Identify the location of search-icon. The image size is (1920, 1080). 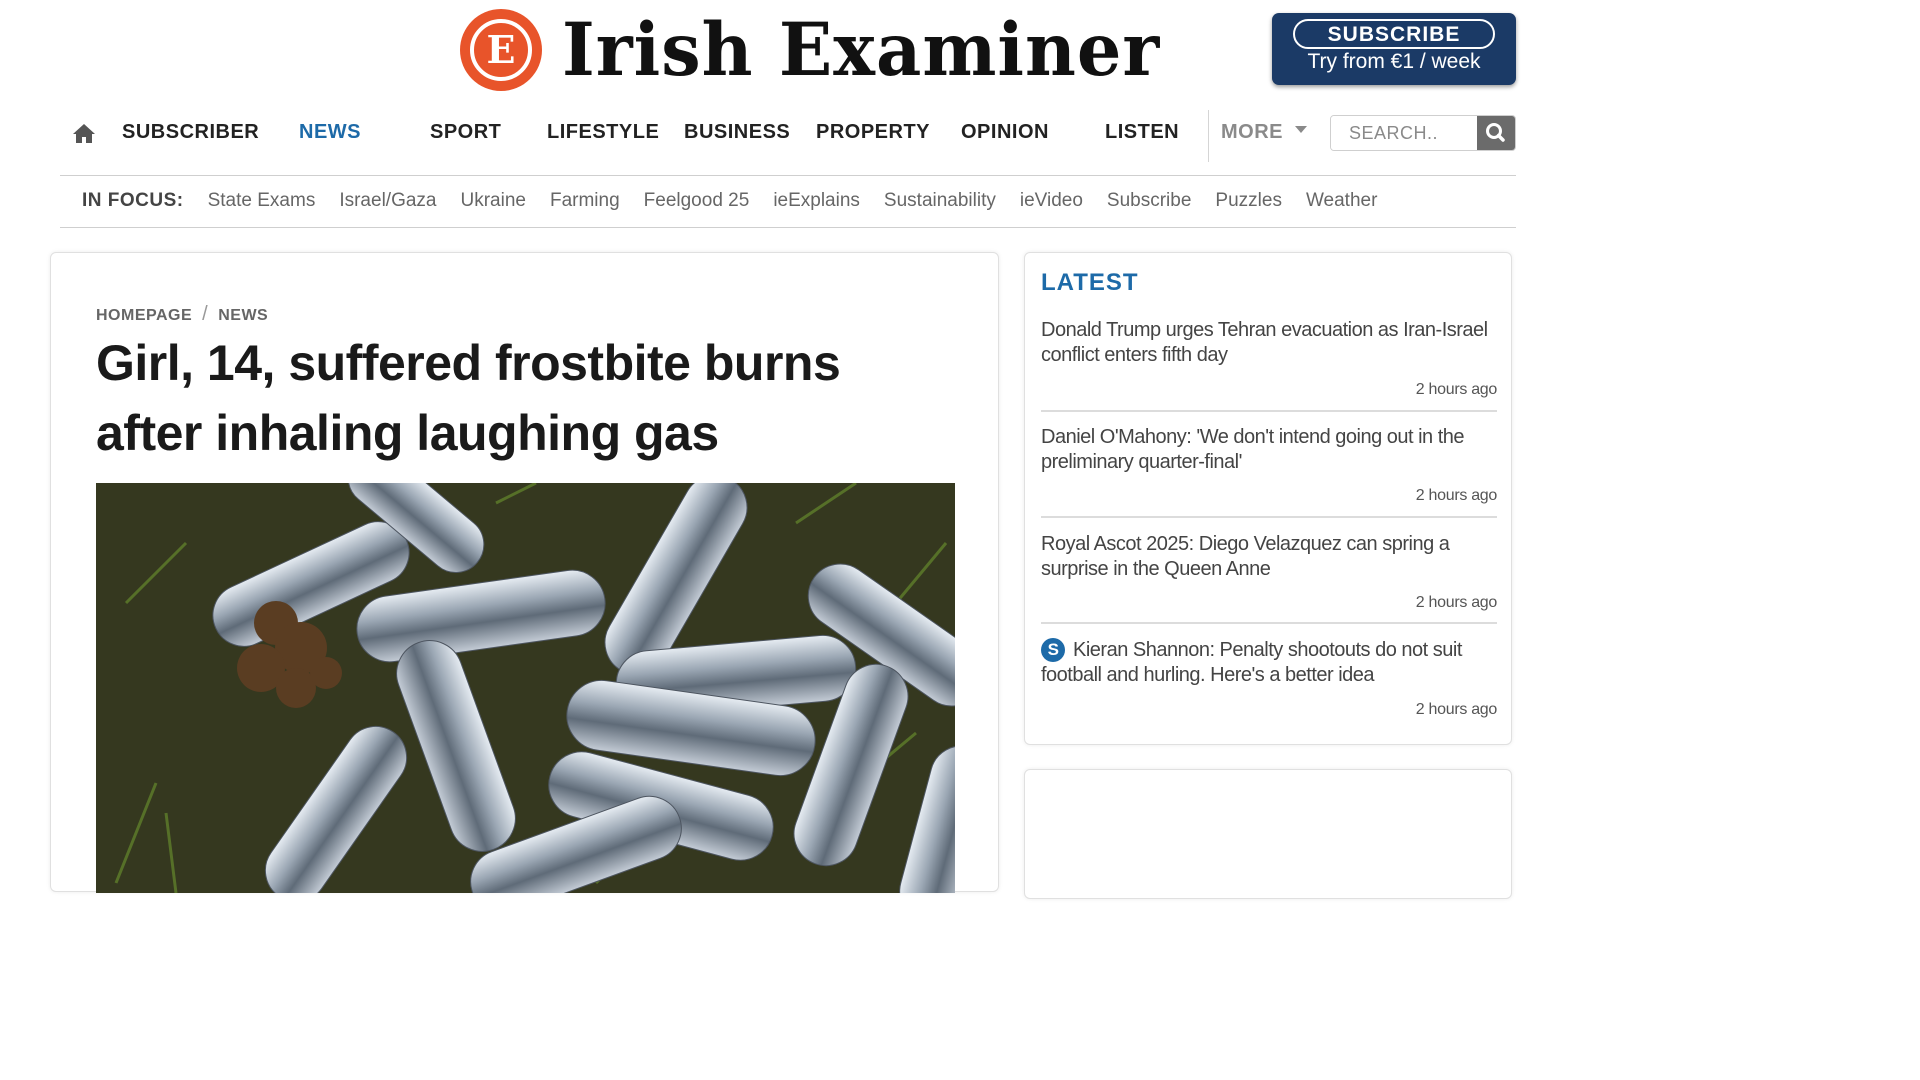
(1495, 132).